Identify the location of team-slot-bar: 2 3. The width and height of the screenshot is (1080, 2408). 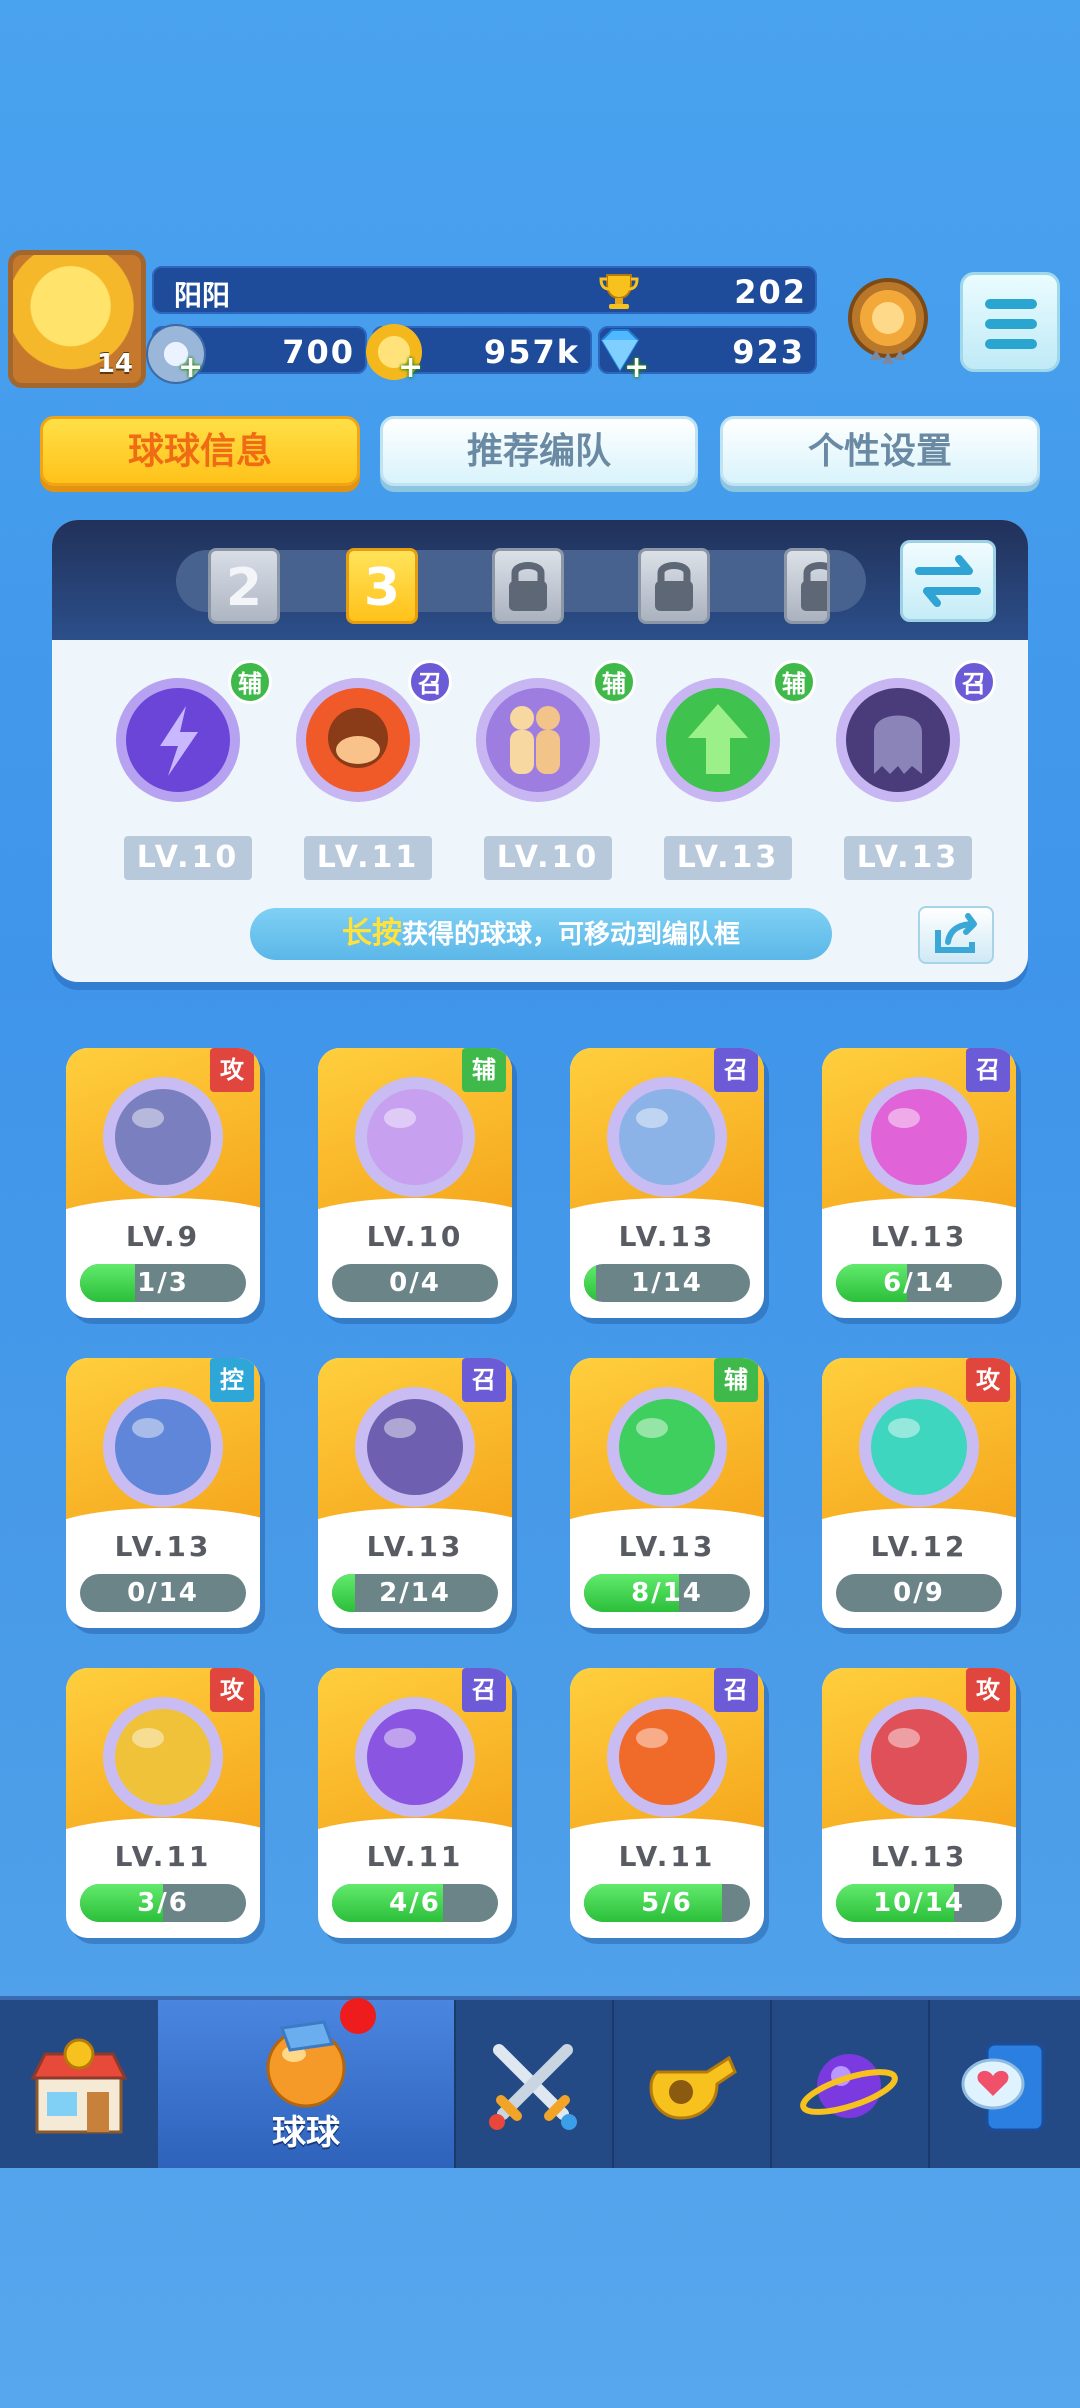
(540, 580).